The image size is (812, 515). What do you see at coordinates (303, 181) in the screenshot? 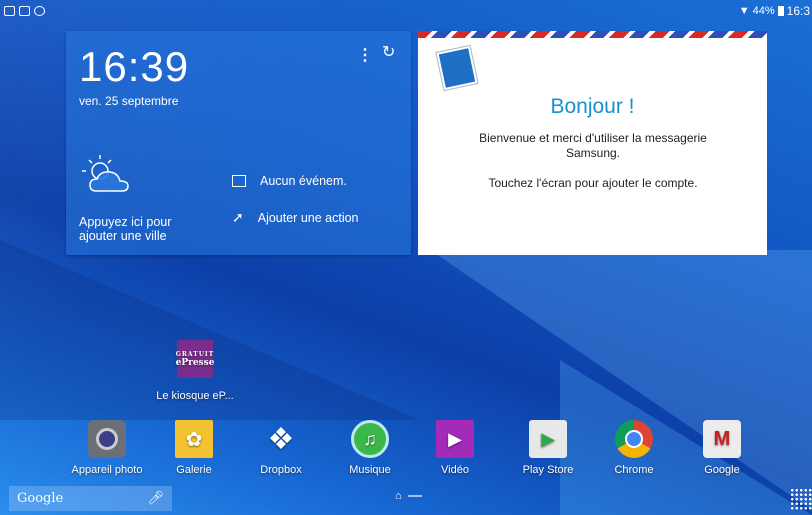
I see `calendar-text: Aucun événem.` at bounding box center [303, 181].